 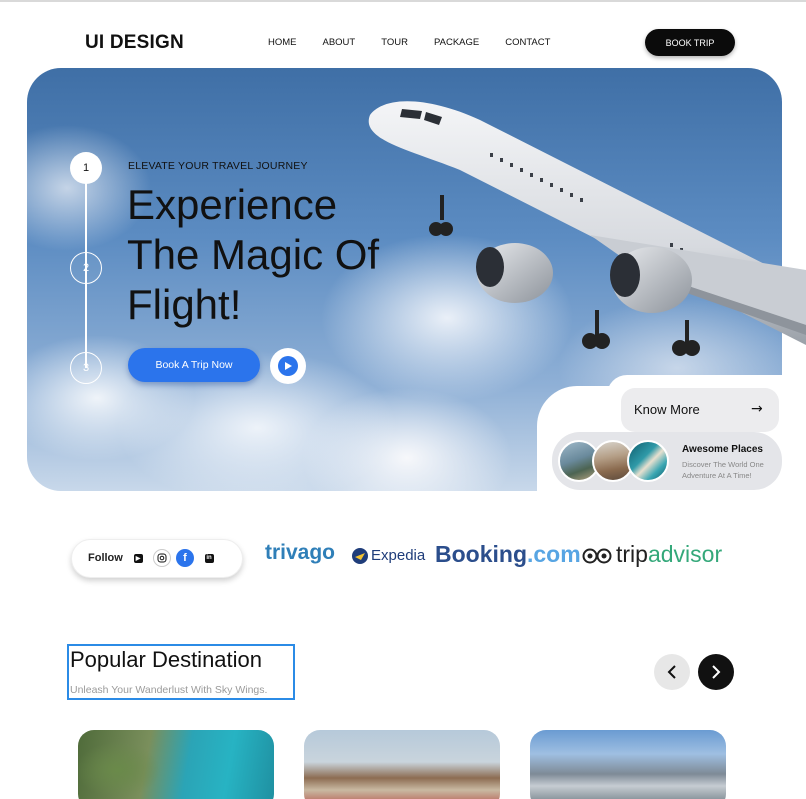 What do you see at coordinates (166, 659) in the screenshot?
I see `section-title: Popular Destination` at bounding box center [166, 659].